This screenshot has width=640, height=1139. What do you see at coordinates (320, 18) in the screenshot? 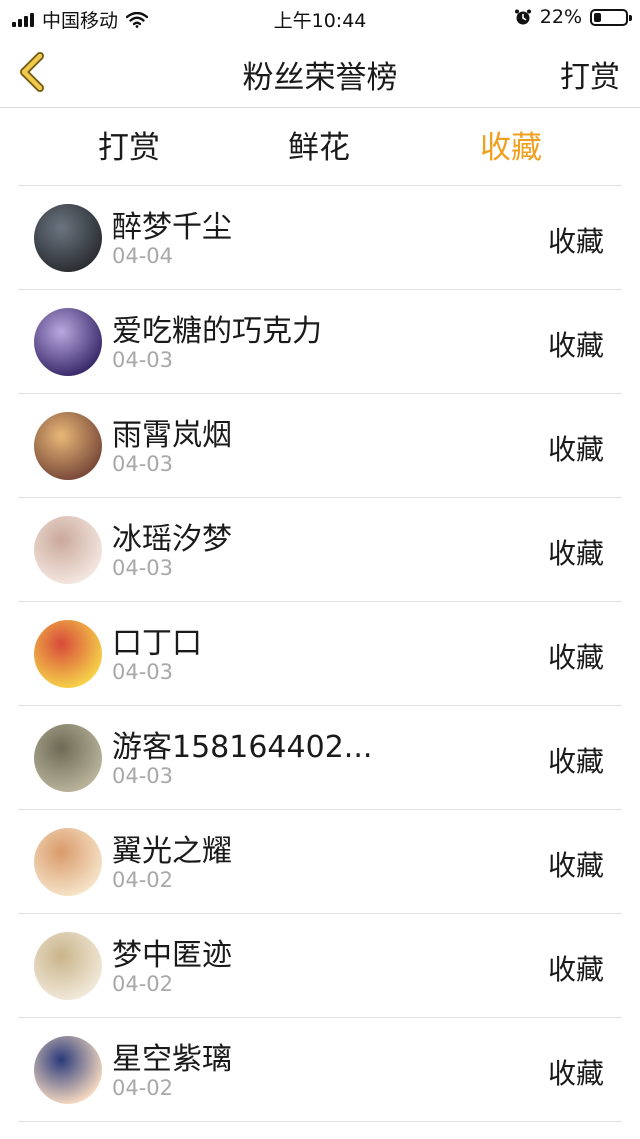
I see `status-bar: 中国移动 上午10:44 22%` at bounding box center [320, 18].